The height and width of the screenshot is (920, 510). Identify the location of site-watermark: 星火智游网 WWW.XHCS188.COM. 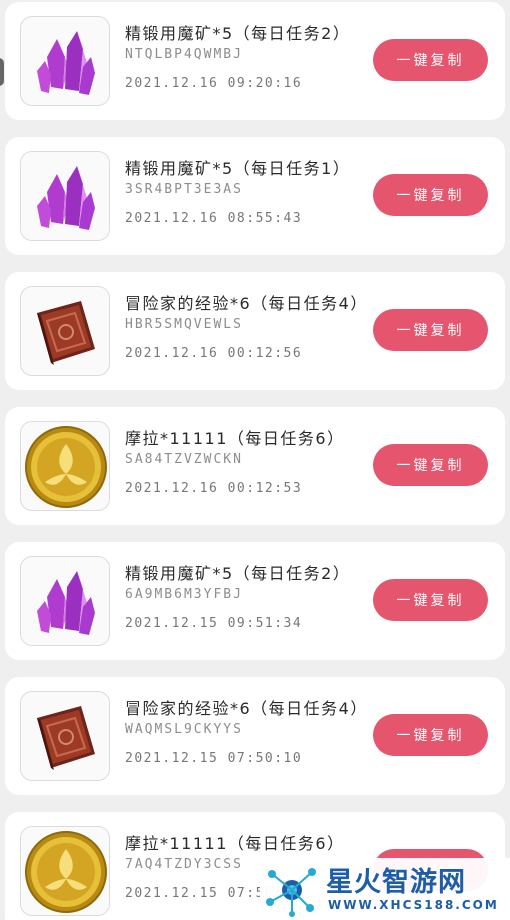
(385, 889).